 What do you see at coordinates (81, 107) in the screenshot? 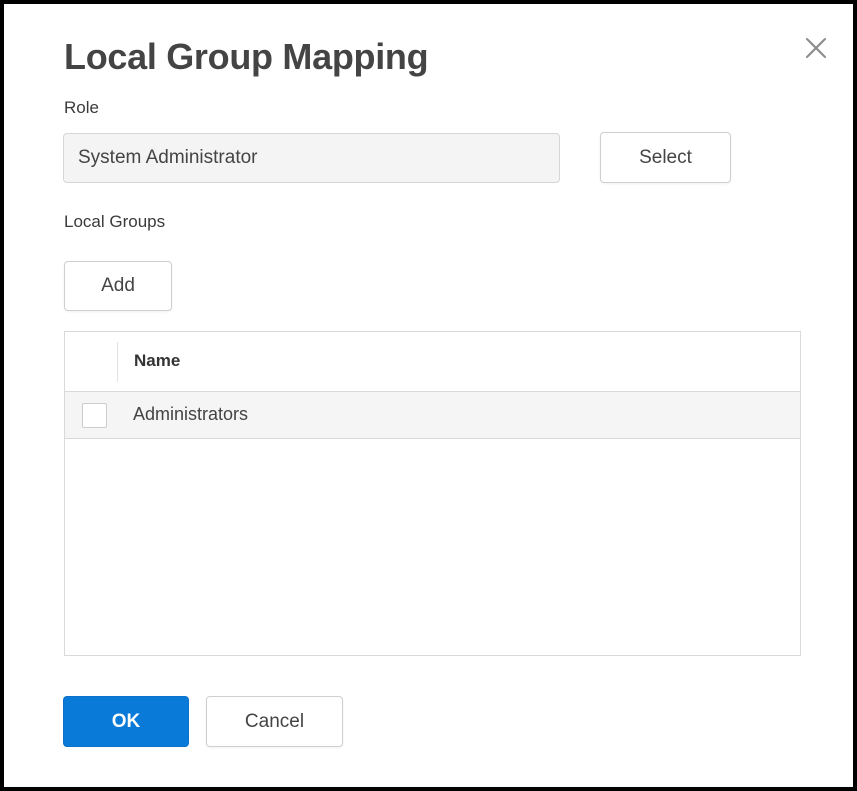
I see `role-label: Role` at bounding box center [81, 107].